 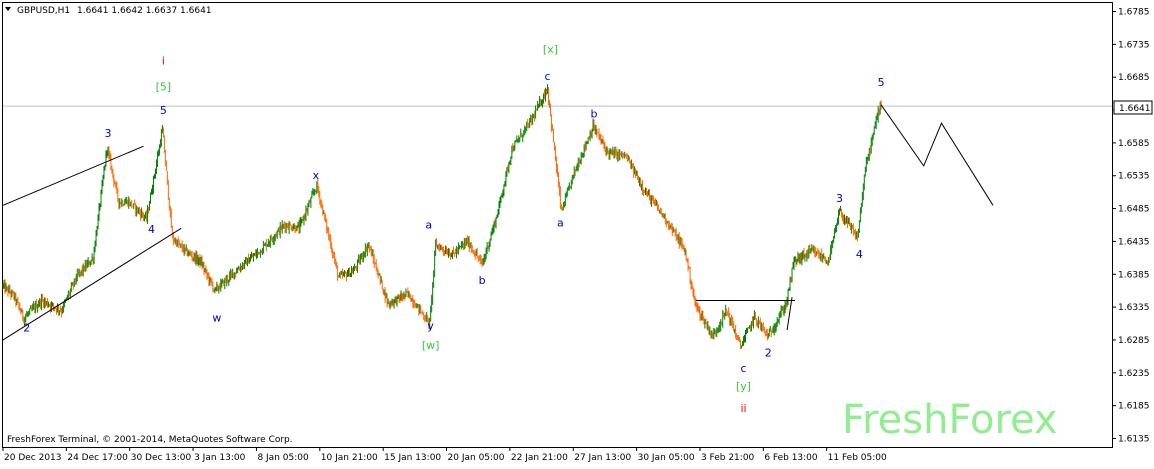 I want to click on wave-label: w, so click(x=216, y=318).